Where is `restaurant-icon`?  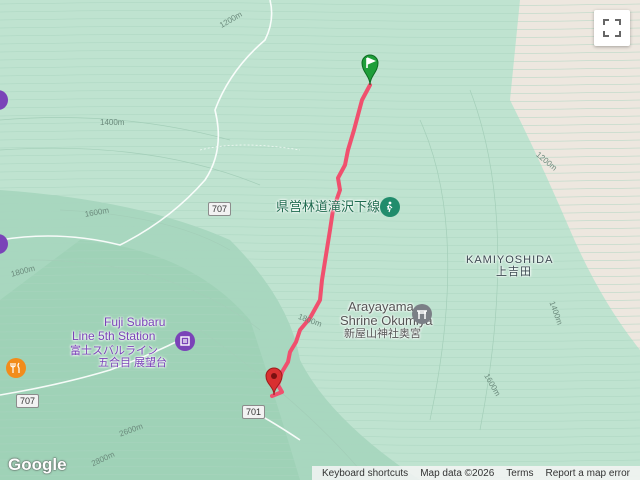
restaurant-icon is located at coordinates (16, 368).